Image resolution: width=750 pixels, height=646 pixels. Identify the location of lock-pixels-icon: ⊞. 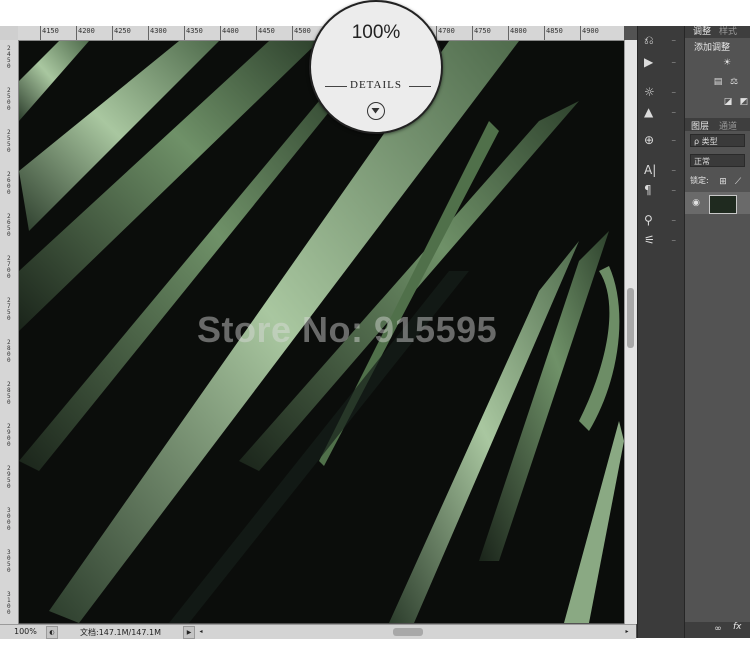
(723, 182).